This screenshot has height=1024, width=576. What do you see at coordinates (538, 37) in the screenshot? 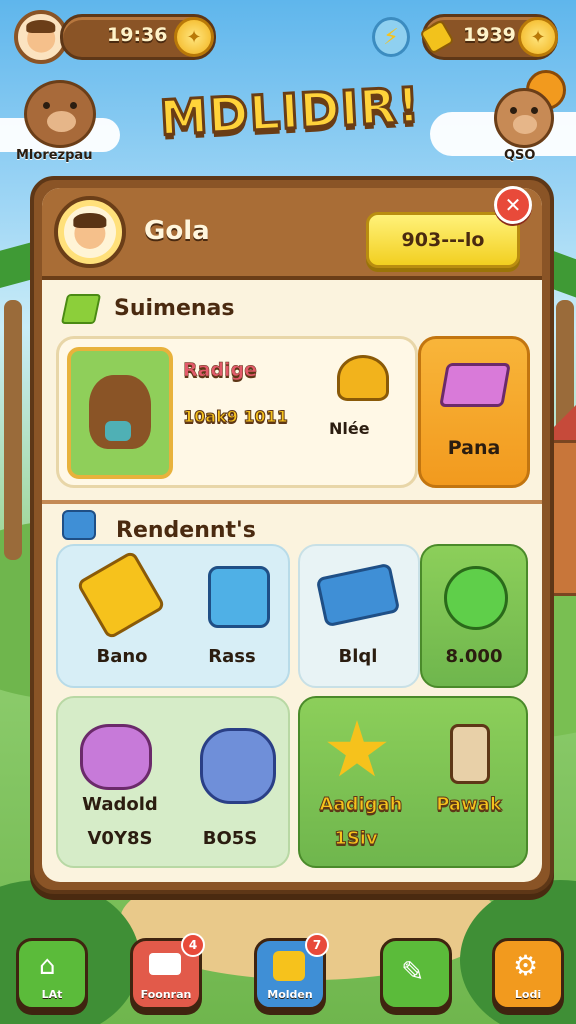
I see `coin-add-icon: ✦` at bounding box center [538, 37].